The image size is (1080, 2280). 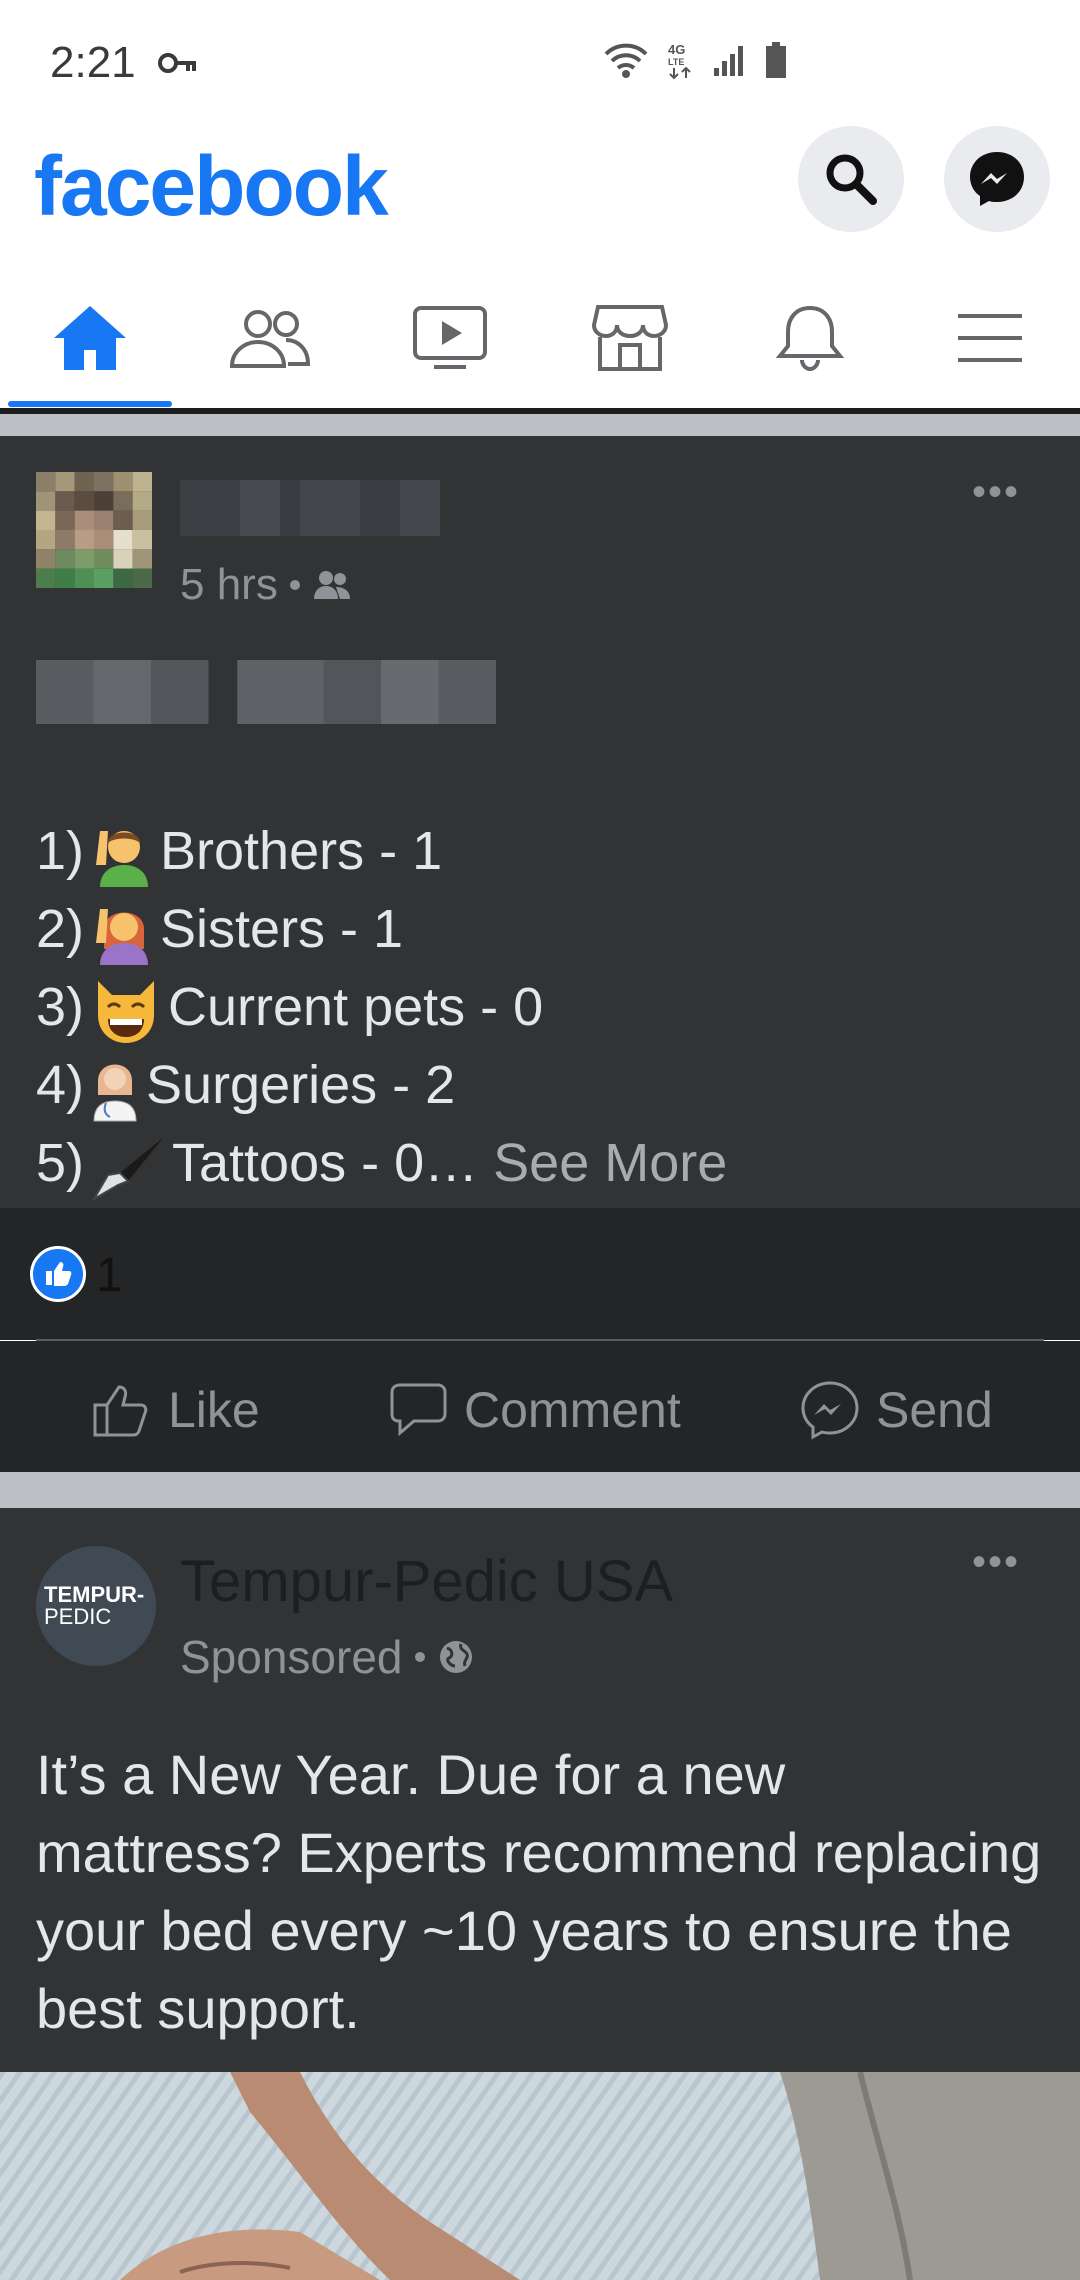 What do you see at coordinates (291, 1657) in the screenshot?
I see `sponsored-label: Sponsored` at bounding box center [291, 1657].